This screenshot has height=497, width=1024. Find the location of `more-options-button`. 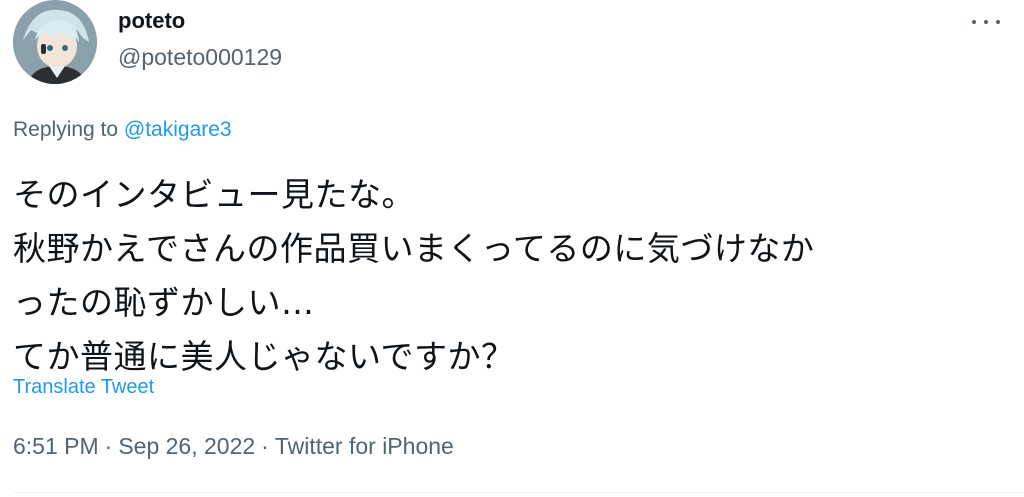

more-options-button is located at coordinates (986, 22).